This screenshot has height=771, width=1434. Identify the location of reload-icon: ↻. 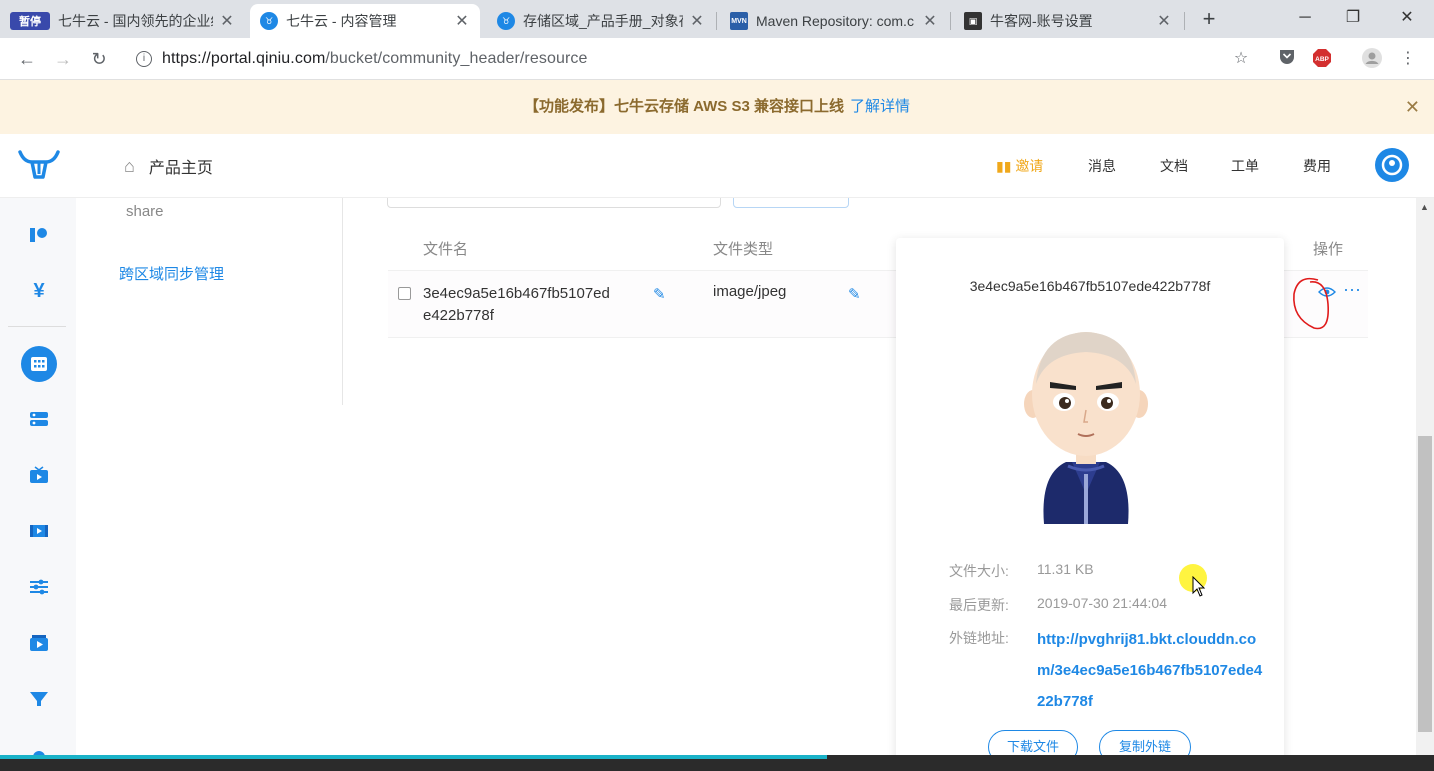
(99, 59).